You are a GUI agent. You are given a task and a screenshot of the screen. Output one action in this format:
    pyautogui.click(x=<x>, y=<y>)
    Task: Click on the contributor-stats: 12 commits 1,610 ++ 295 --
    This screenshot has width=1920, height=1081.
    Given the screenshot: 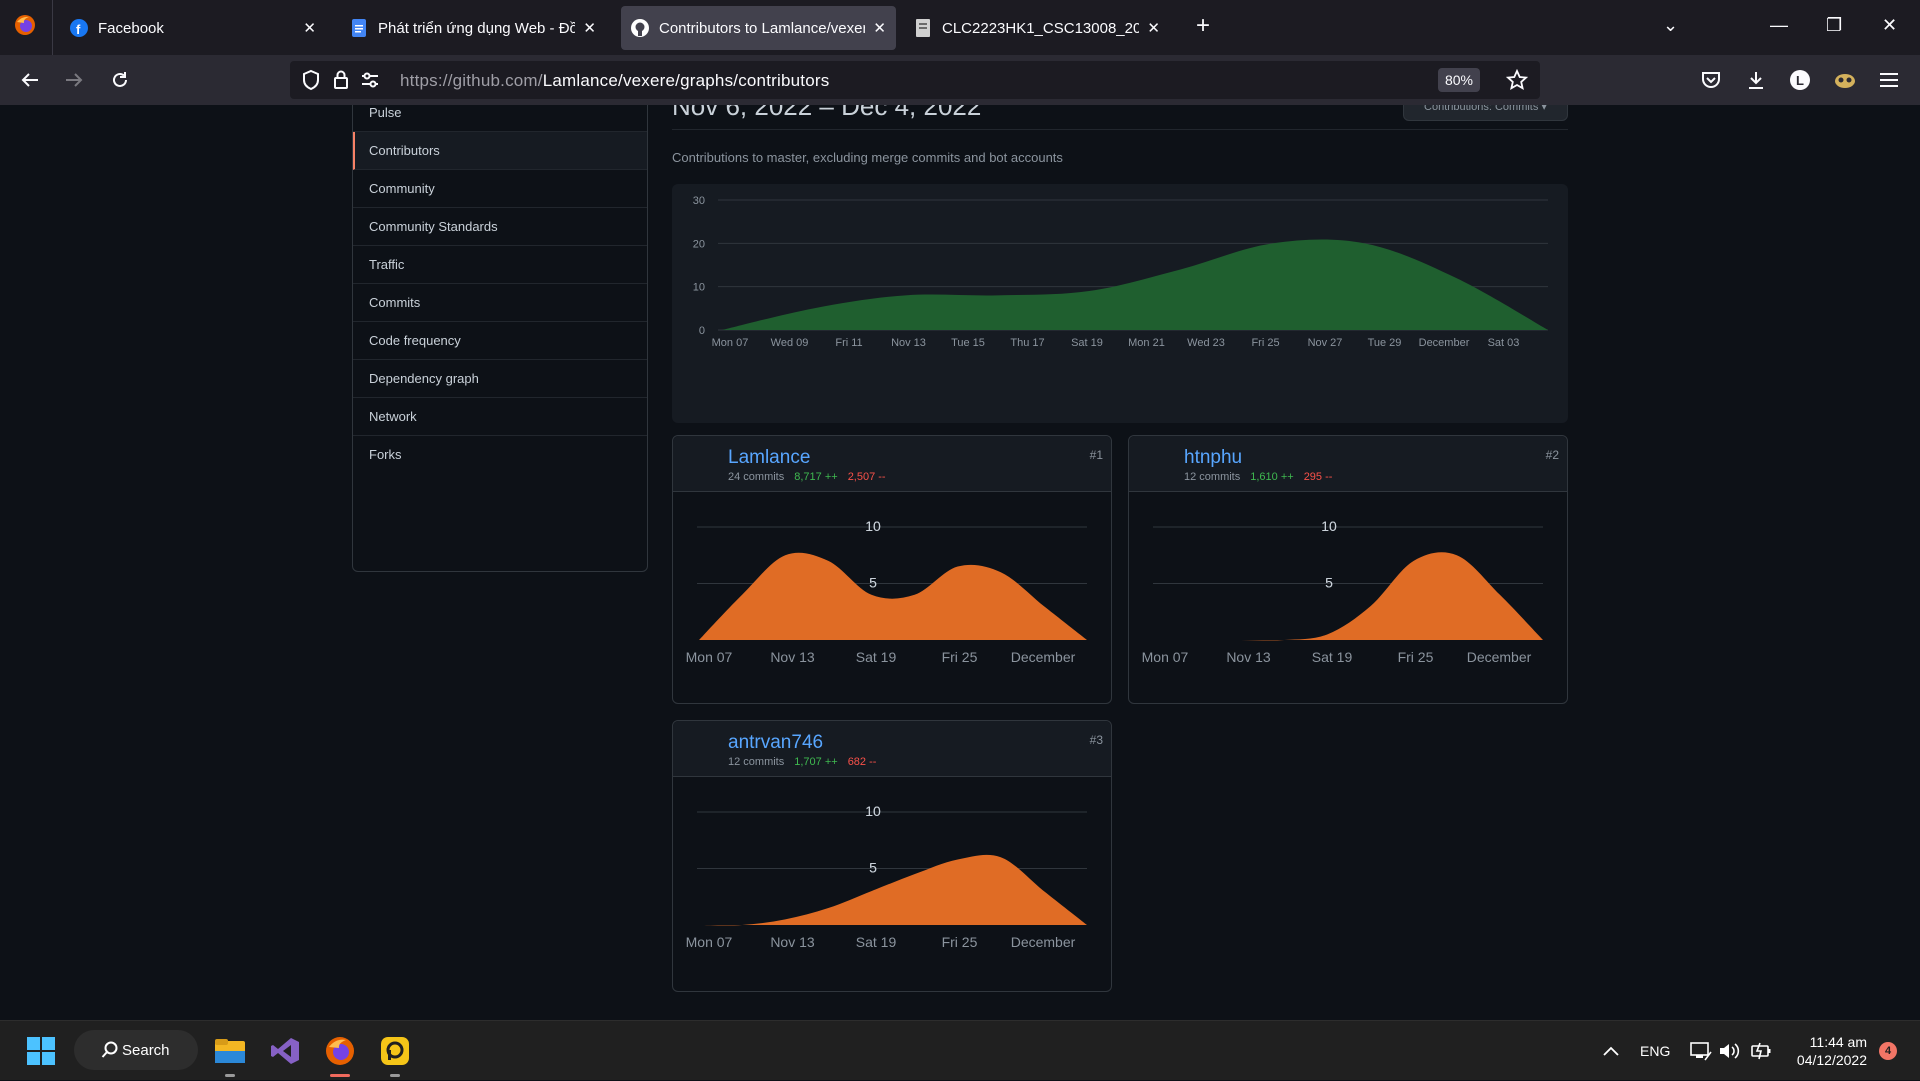 What is the action you would take?
    pyautogui.click(x=1258, y=477)
    